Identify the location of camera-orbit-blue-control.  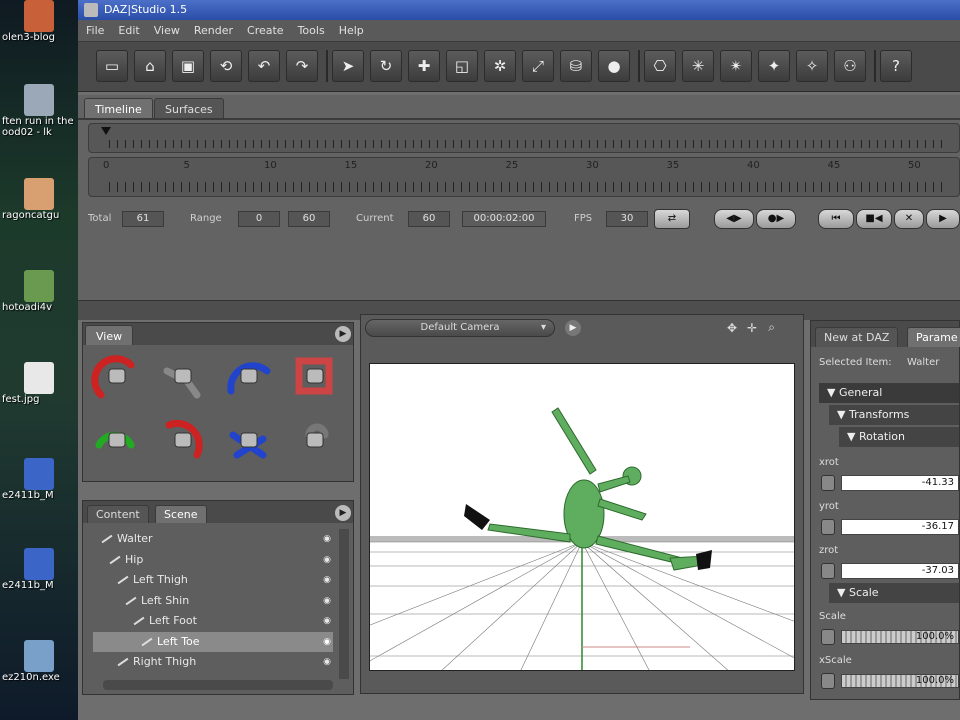
(249, 377).